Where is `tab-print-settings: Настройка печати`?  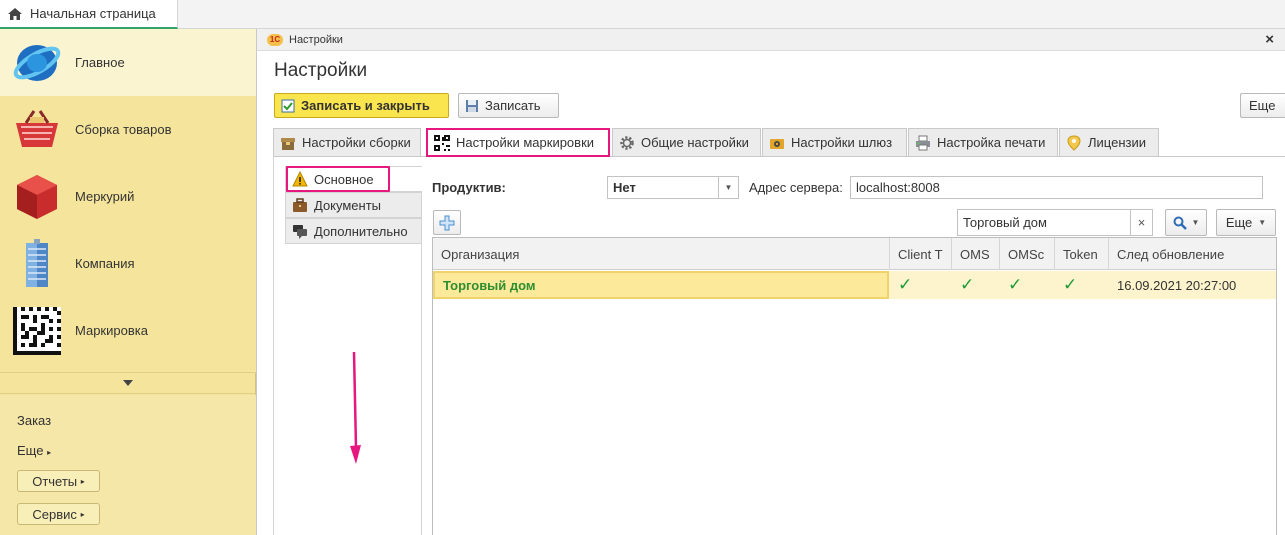 tab-print-settings: Настройка печати is located at coordinates (983, 142).